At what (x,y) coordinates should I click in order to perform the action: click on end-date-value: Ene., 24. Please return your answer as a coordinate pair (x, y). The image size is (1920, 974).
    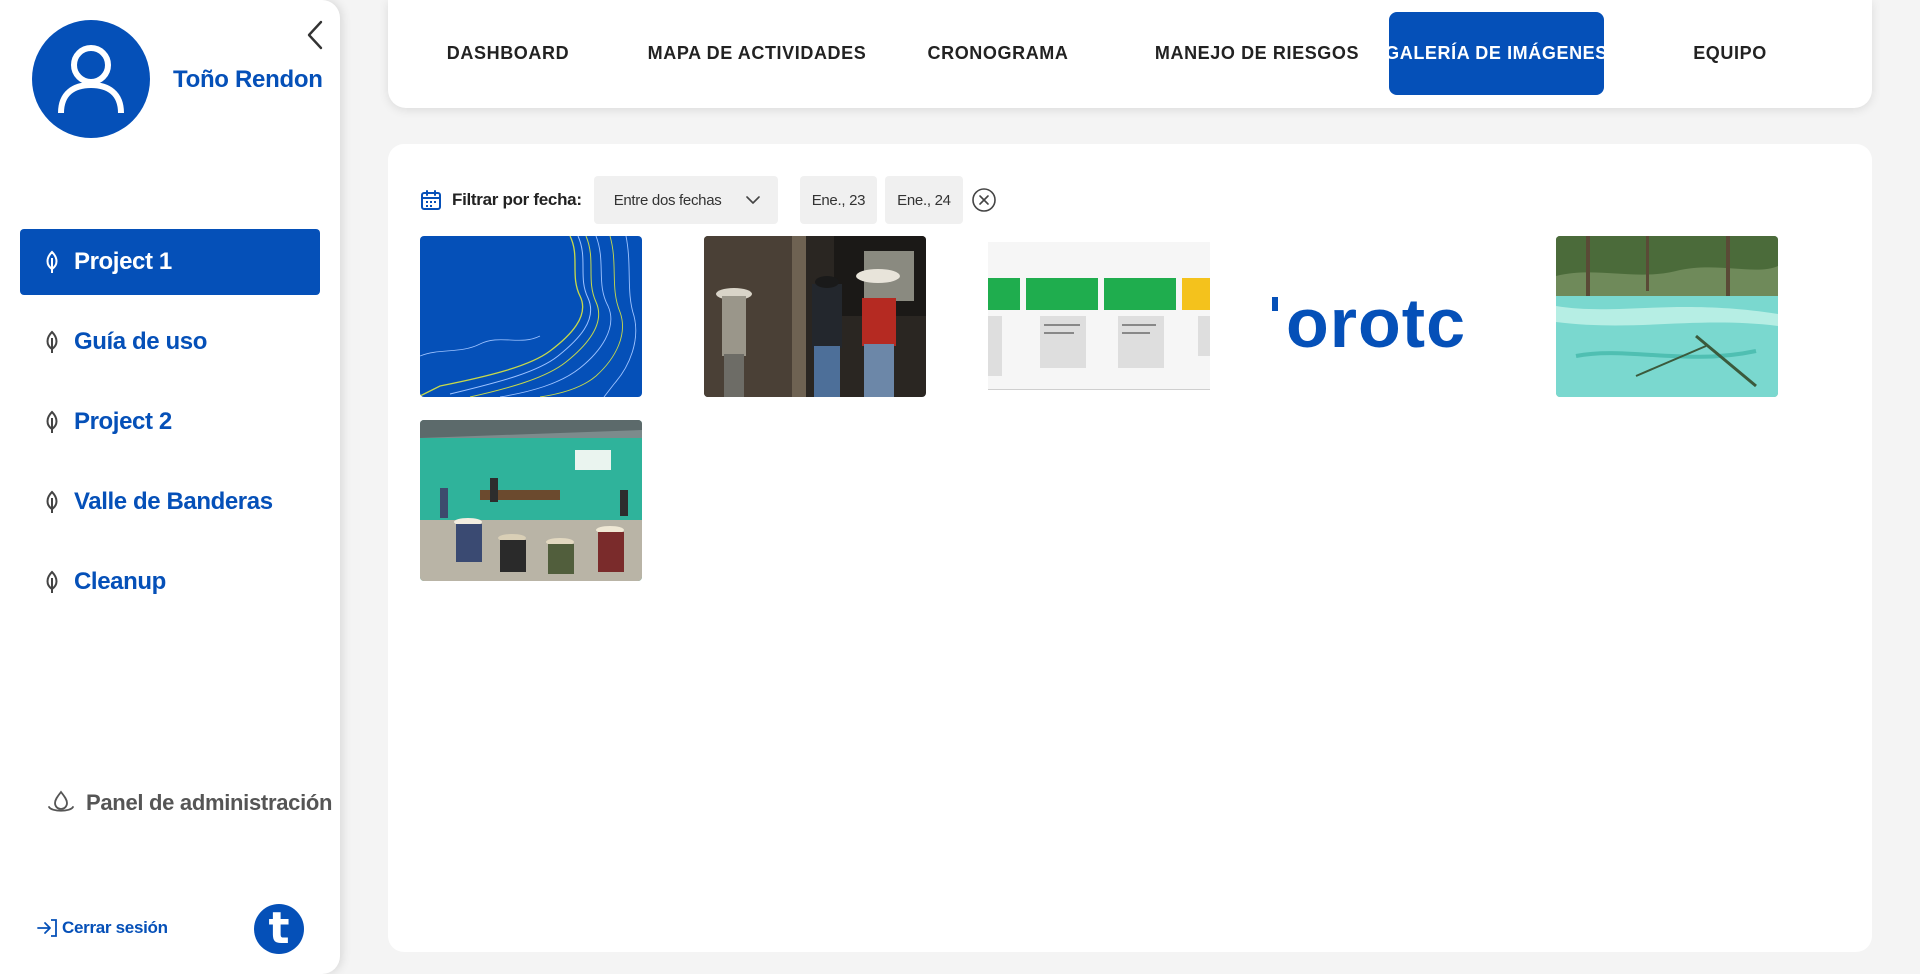
    Looking at the image, I should click on (924, 200).